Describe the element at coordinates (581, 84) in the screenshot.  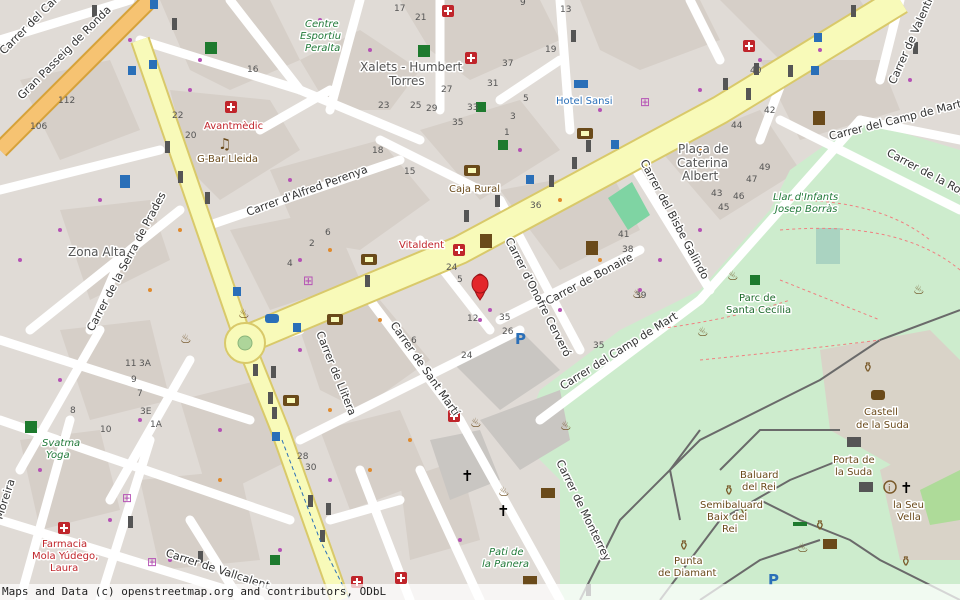
I see `hotel-icon` at that location.